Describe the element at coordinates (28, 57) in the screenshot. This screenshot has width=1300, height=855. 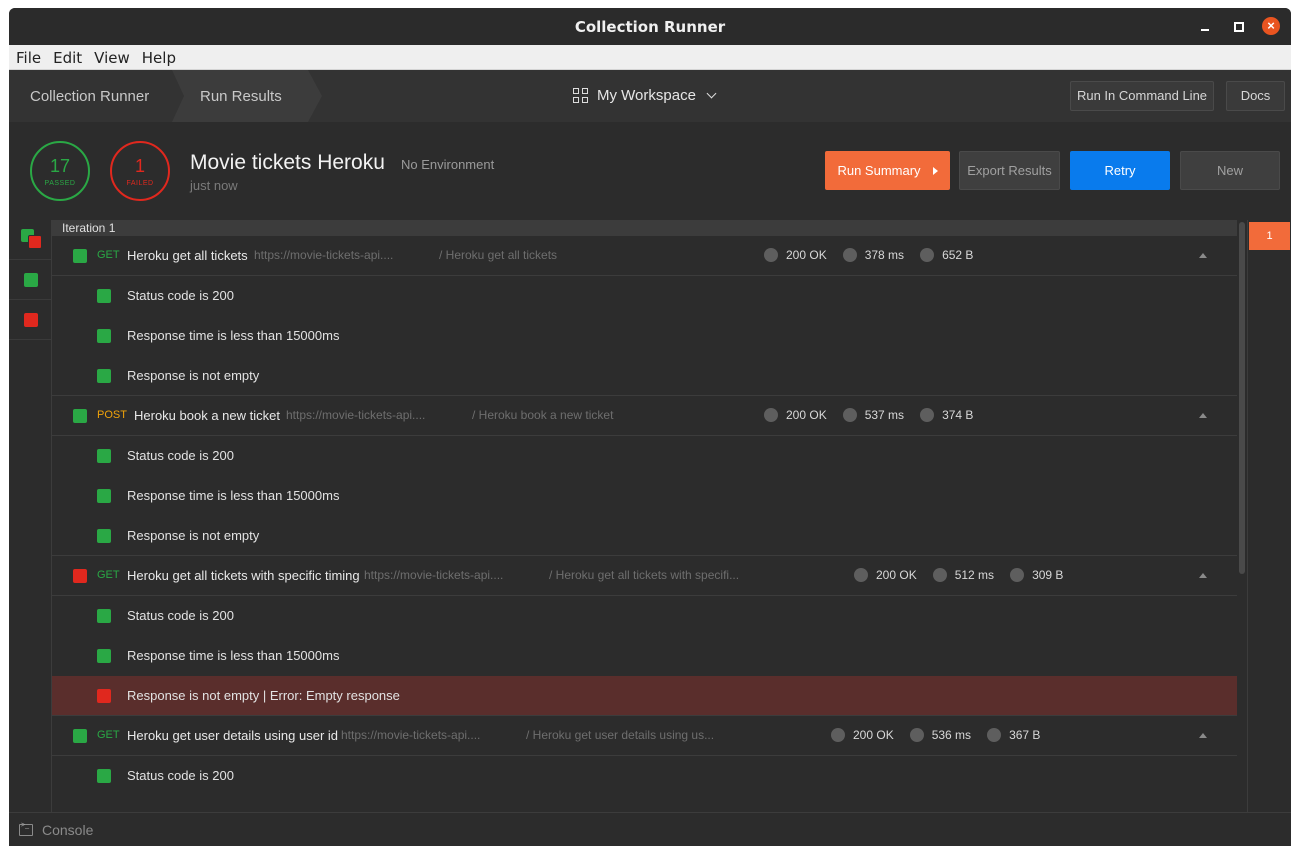
I see `menu-file: File` at that location.